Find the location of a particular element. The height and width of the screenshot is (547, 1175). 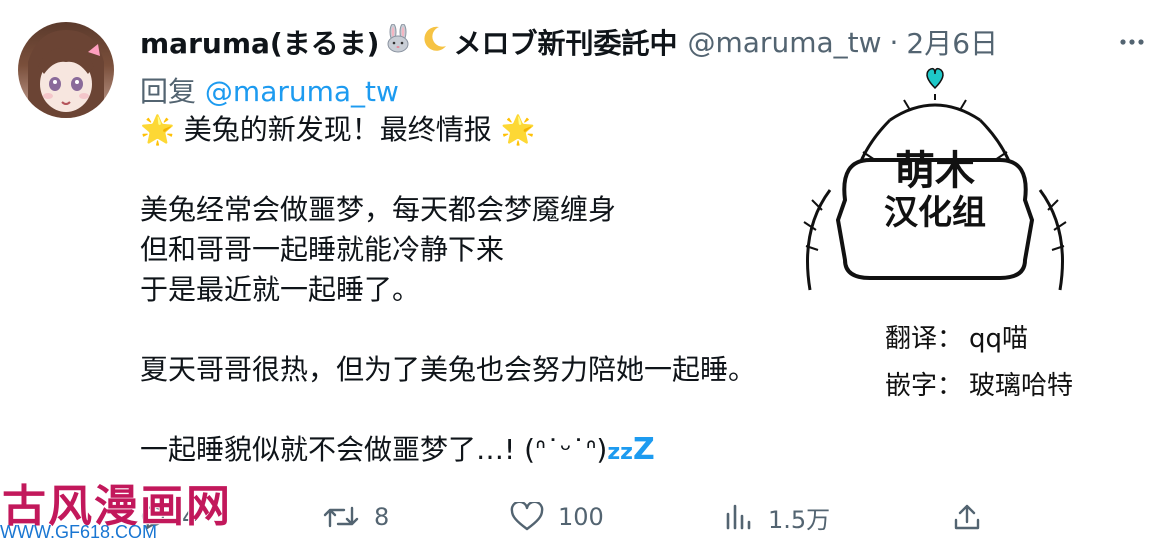

retweet-icon is located at coordinates (341, 517).